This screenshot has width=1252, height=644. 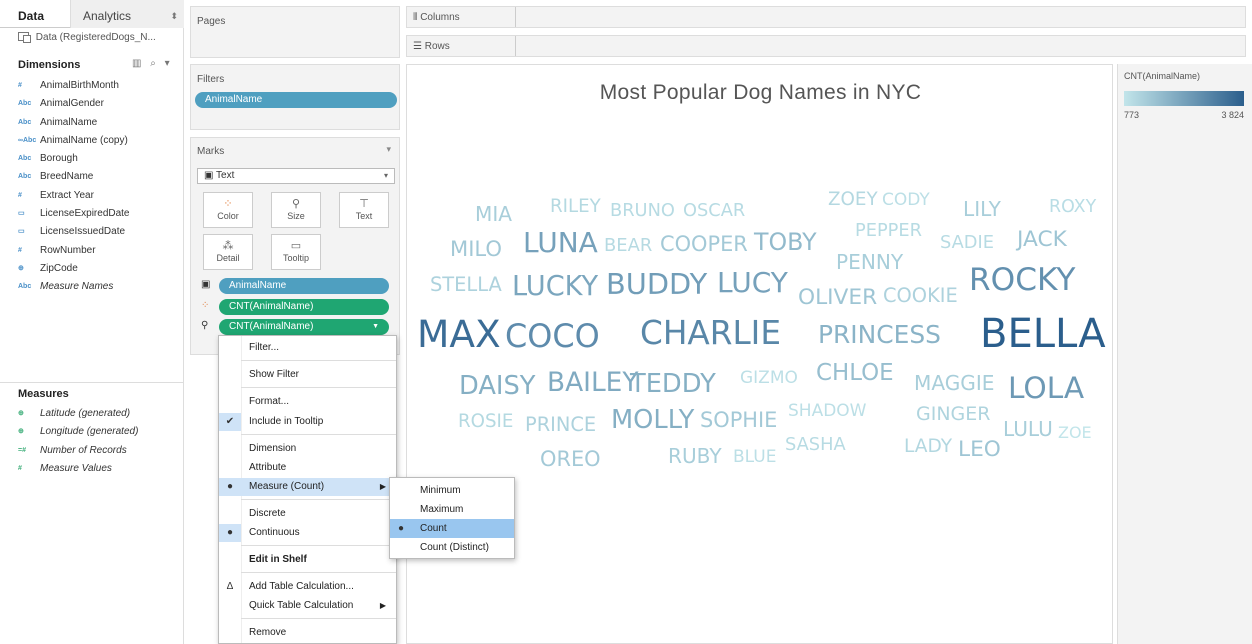 What do you see at coordinates (307, 633) in the screenshot?
I see `menu-item-remove: Remove` at bounding box center [307, 633].